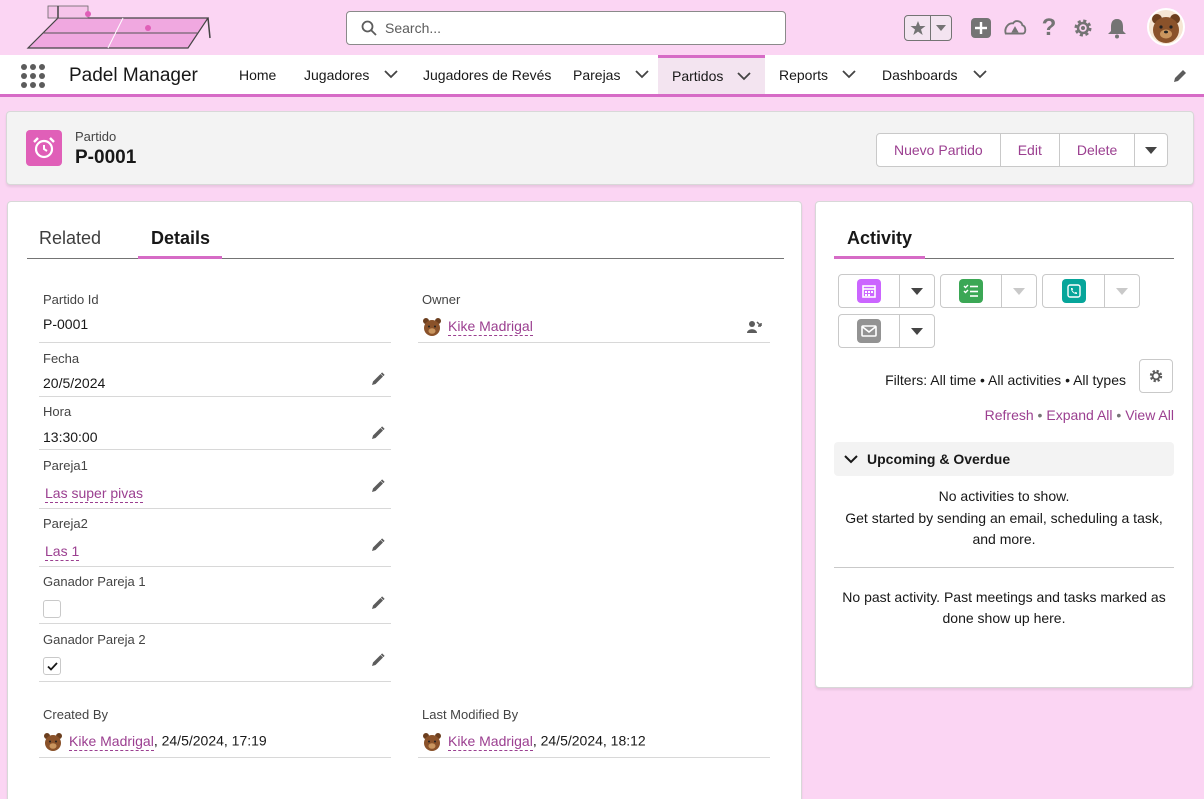  Describe the element at coordinates (215, 426) in the screenshot. I see `field-hora: Hora 13:30:00` at that location.